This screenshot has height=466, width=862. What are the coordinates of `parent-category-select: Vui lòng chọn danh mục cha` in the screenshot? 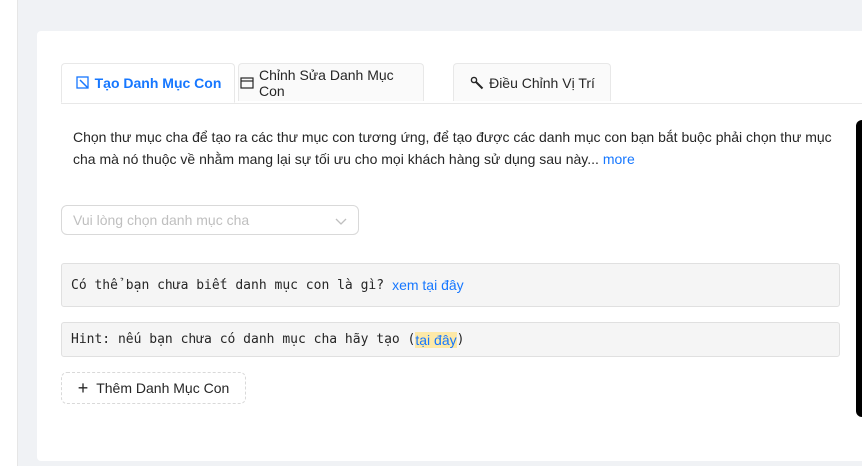 It's located at (210, 220).